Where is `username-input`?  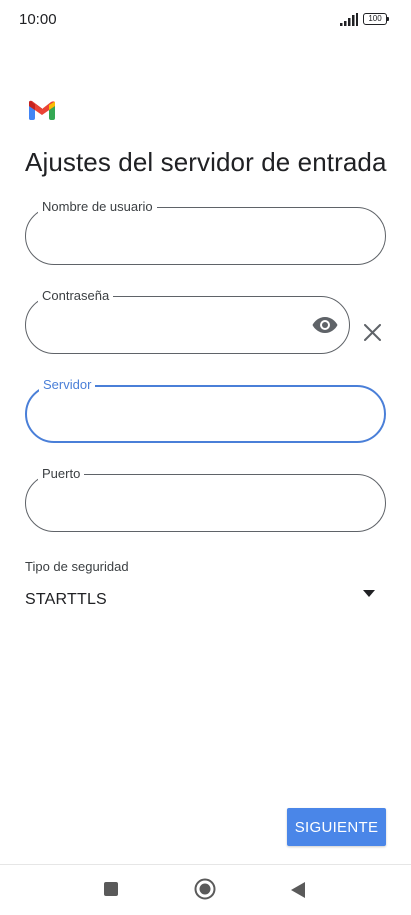
username-input is located at coordinates (189, 237).